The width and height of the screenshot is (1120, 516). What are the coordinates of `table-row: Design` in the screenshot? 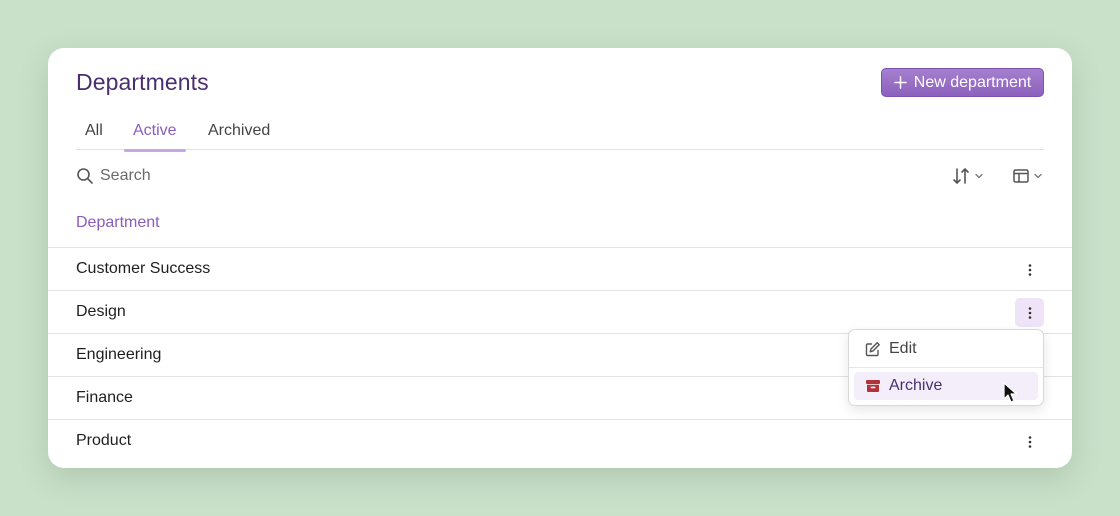 It's located at (560, 311).